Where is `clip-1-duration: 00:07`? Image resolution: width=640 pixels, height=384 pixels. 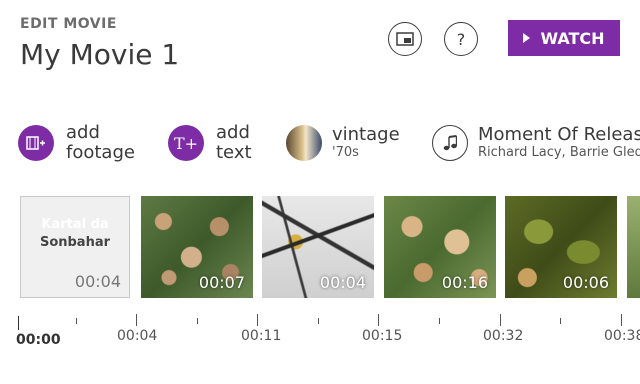
clip-1-duration: 00:07 is located at coordinates (221, 282).